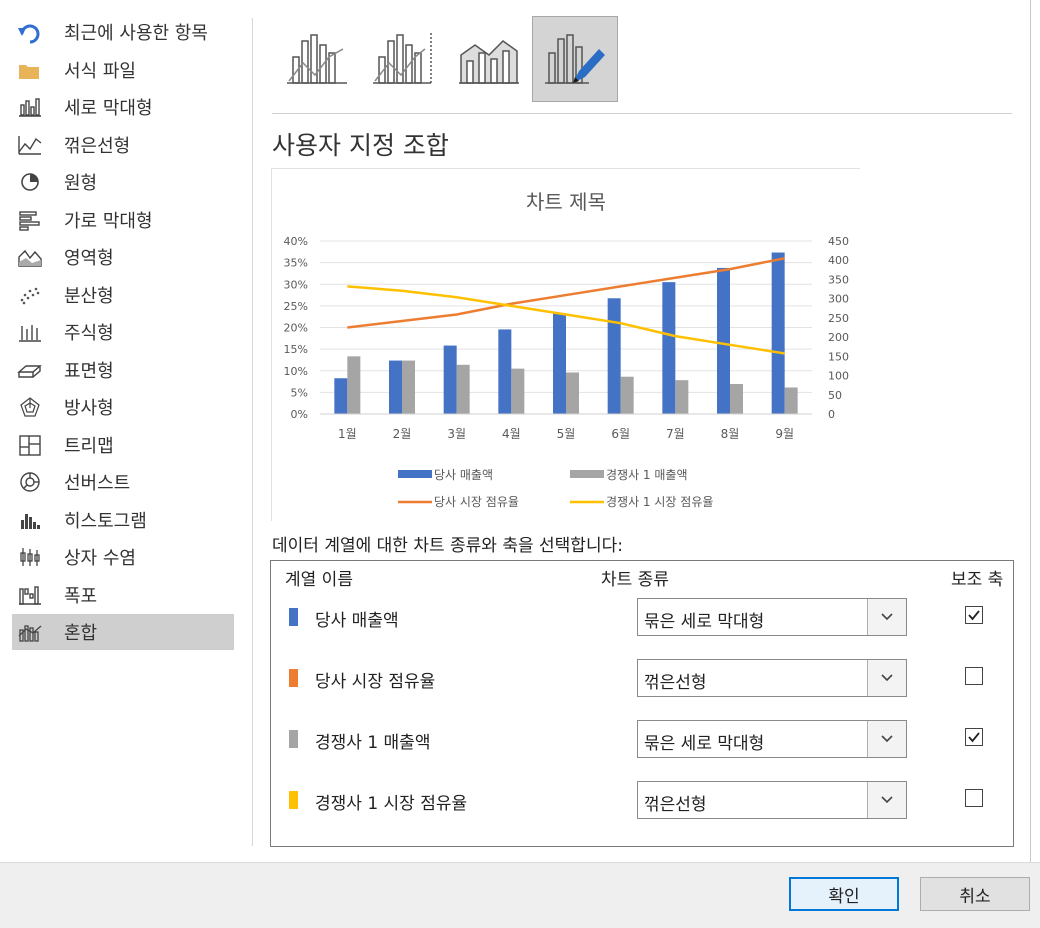 This screenshot has height=928, width=1040. Describe the element at coordinates (30, 332) in the screenshot. I see `stock-chart-icon` at that location.